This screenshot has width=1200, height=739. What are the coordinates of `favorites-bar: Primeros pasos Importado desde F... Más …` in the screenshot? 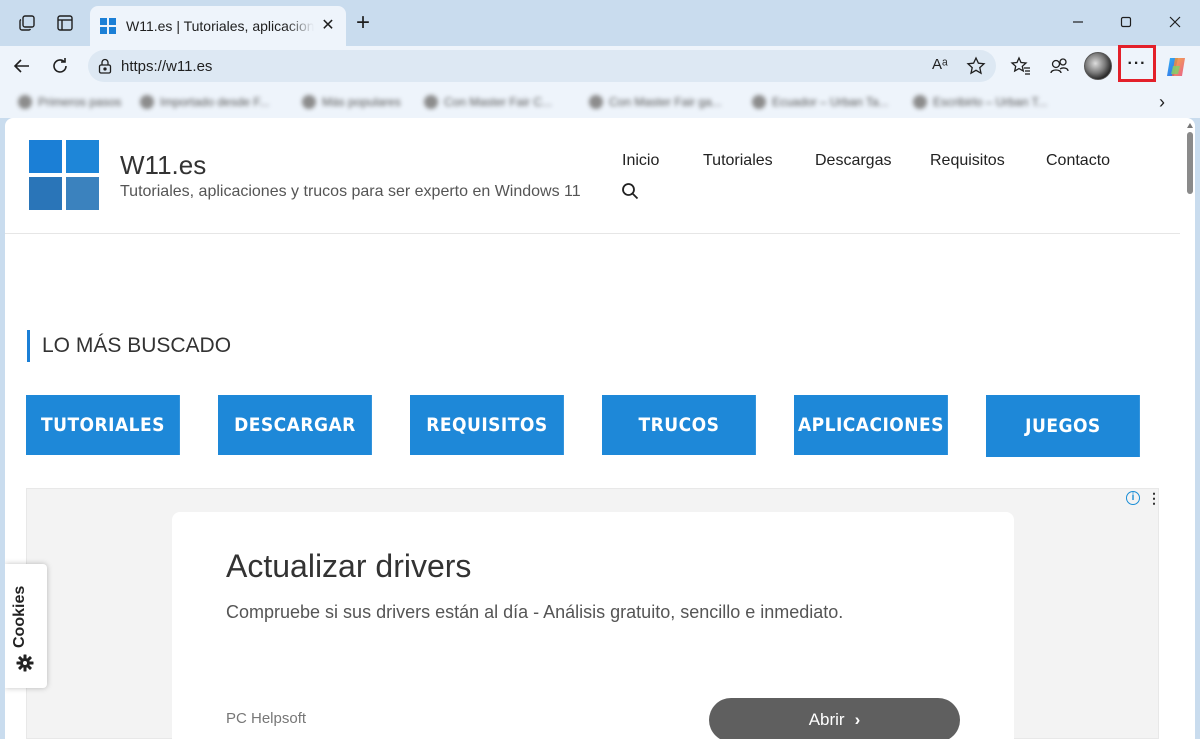 It's located at (600, 102).